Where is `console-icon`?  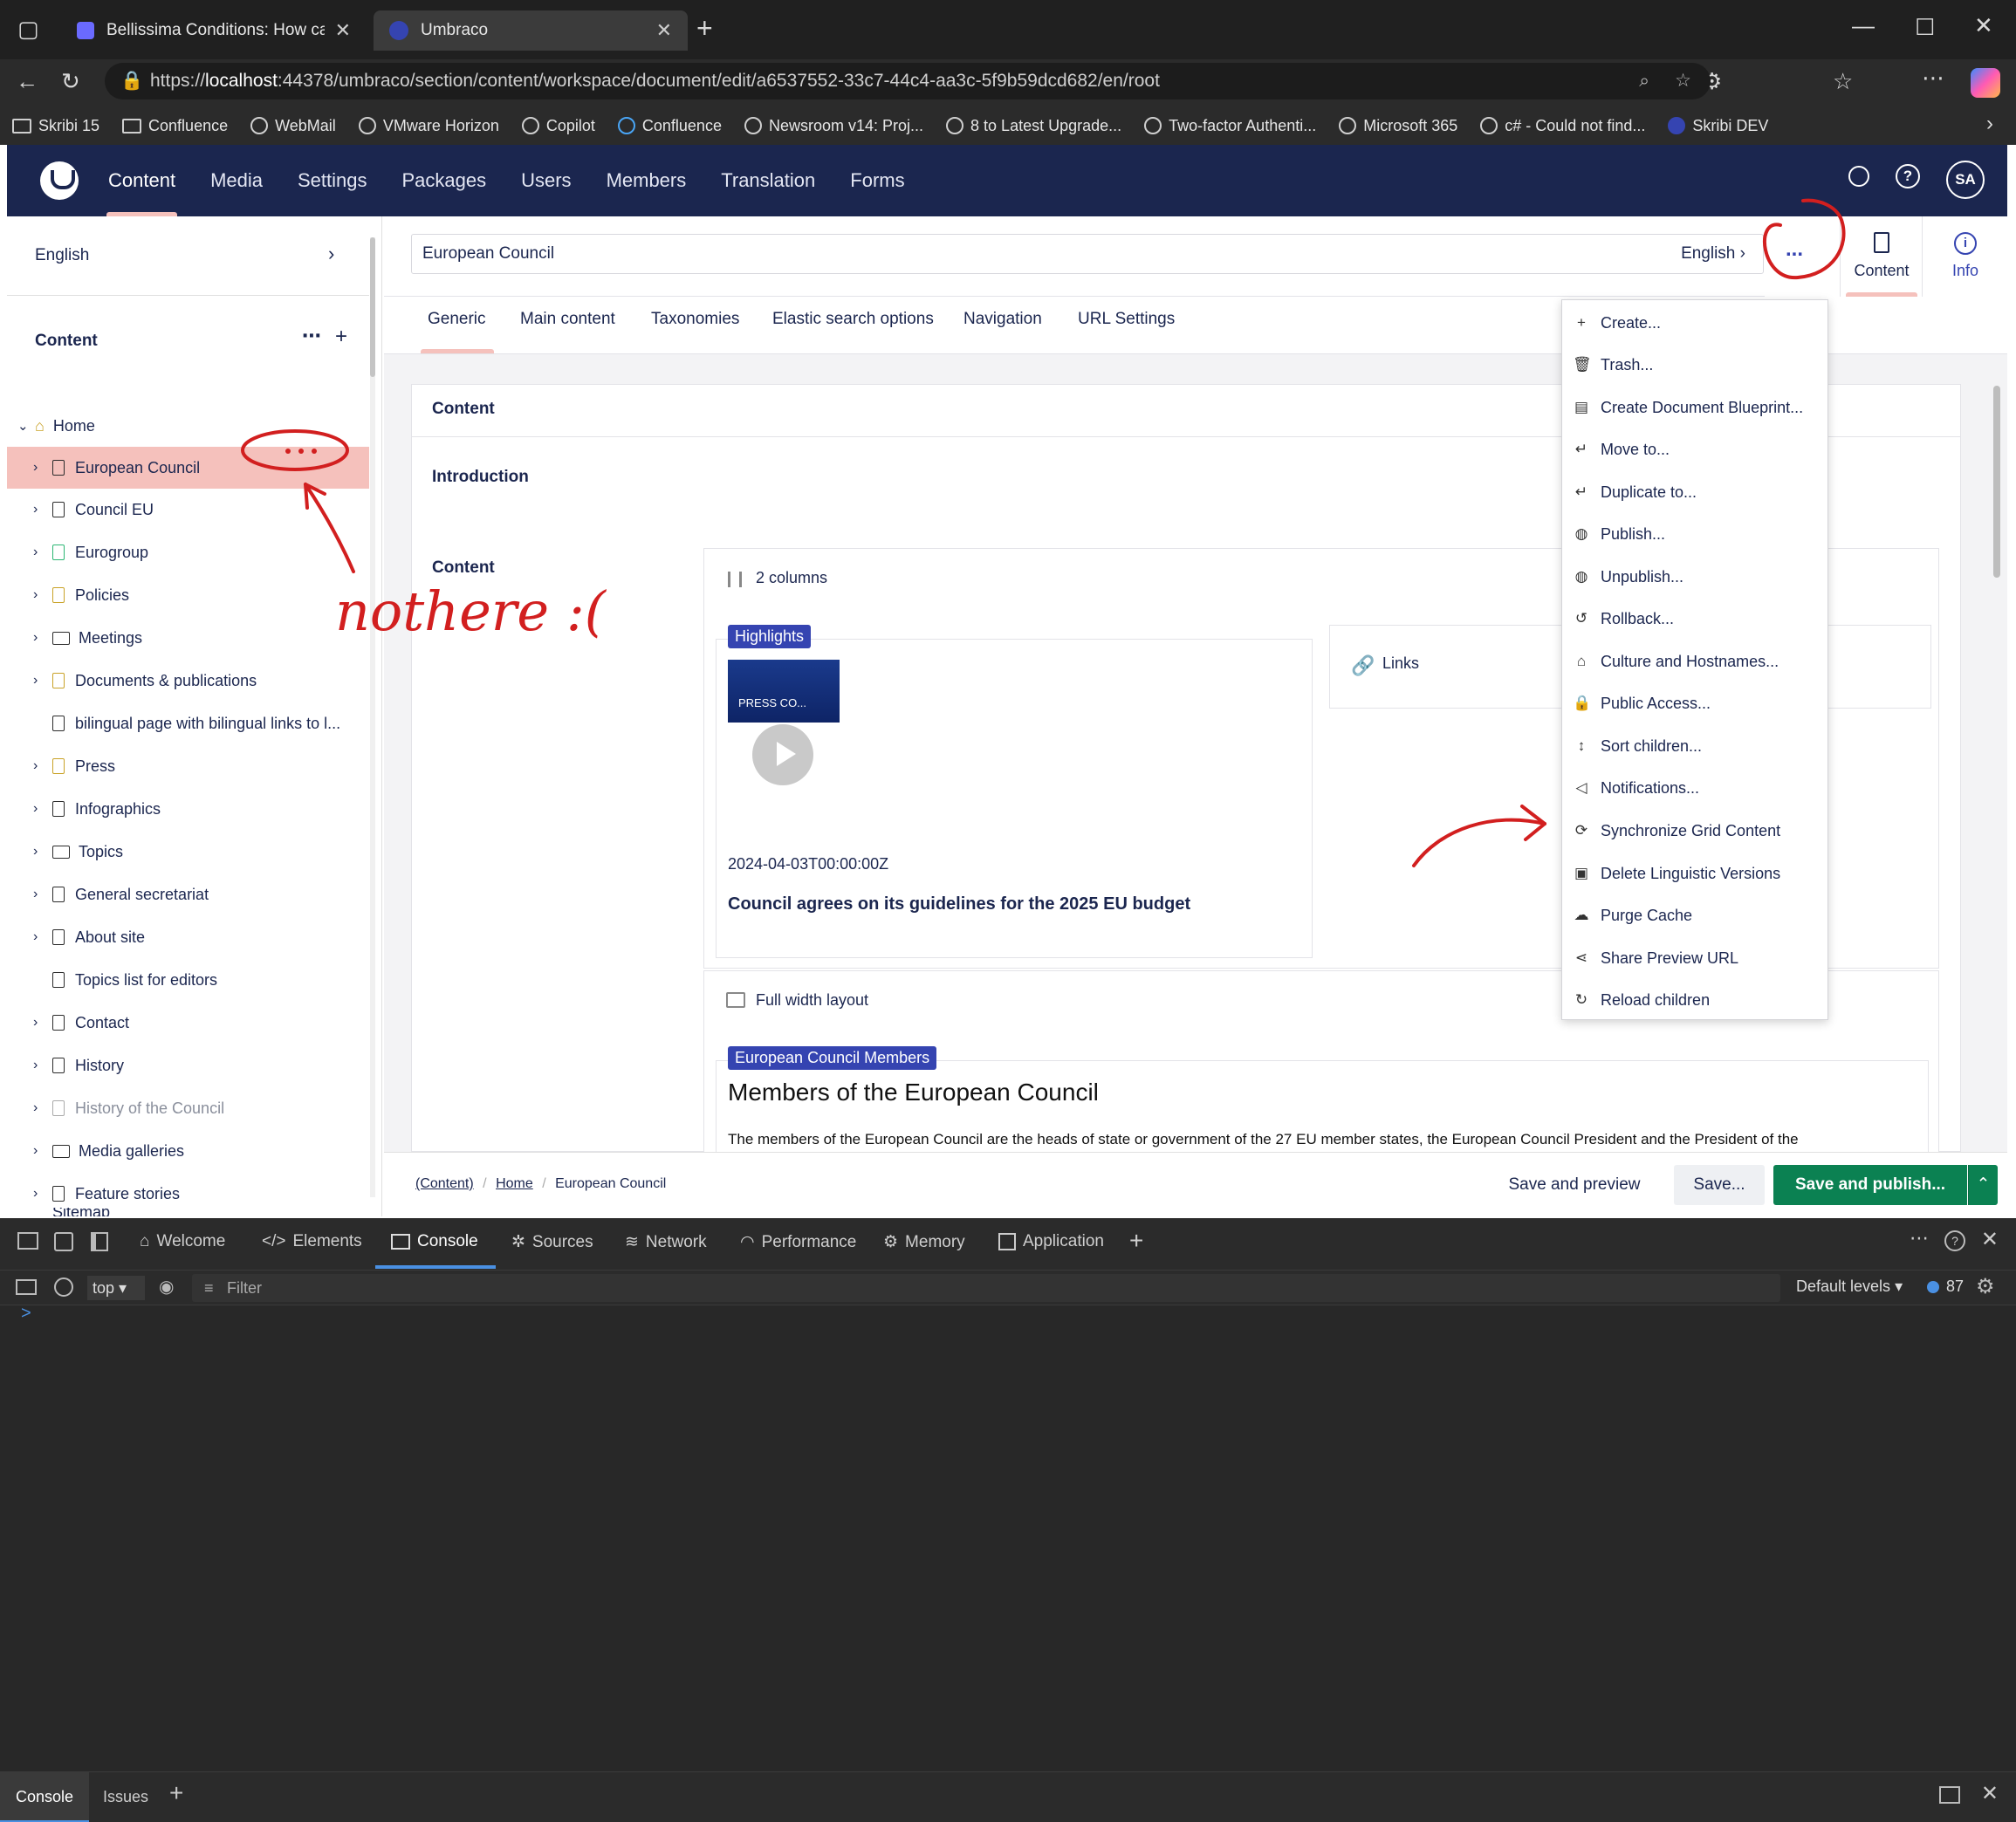
console-icon is located at coordinates (400, 1242).